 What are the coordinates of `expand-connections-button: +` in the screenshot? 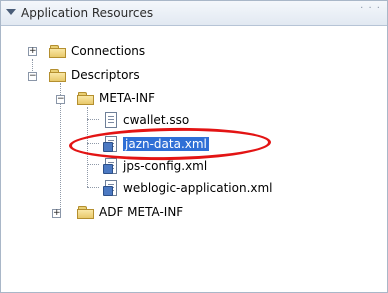 It's located at (32, 51).